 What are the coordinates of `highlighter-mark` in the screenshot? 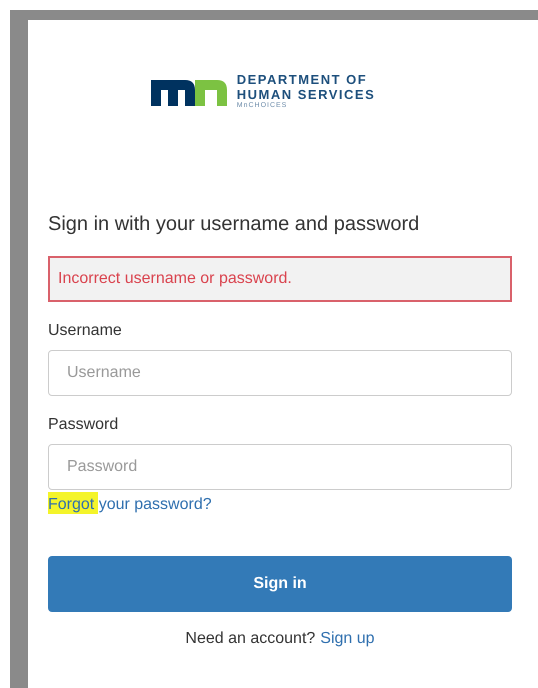 It's located at (73, 503).